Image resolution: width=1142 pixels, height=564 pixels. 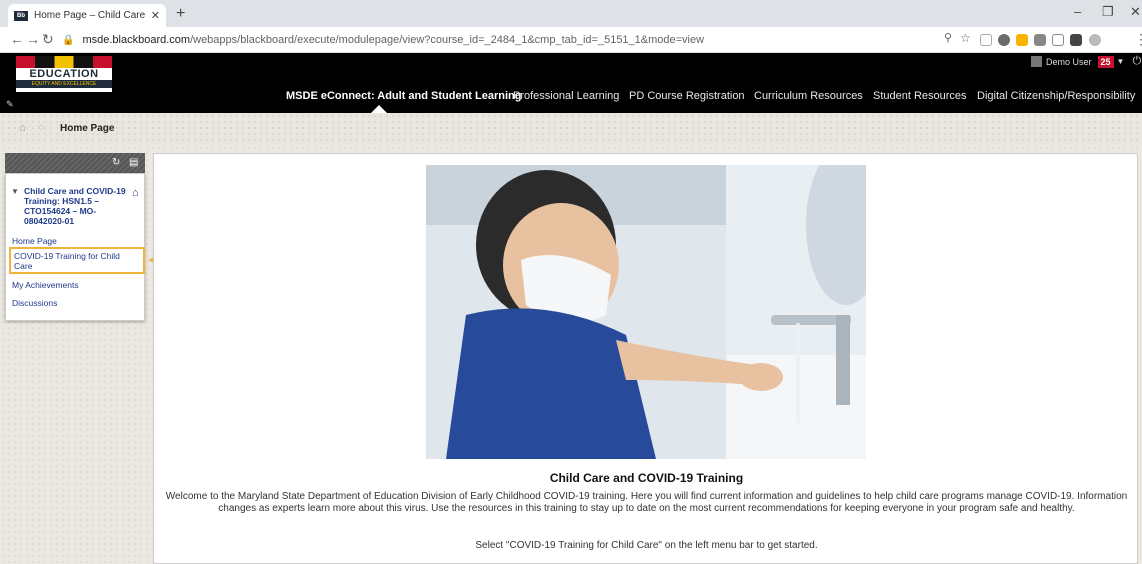 I want to click on page-title: Child Care and COVID-19 Training, so click(x=646, y=478).